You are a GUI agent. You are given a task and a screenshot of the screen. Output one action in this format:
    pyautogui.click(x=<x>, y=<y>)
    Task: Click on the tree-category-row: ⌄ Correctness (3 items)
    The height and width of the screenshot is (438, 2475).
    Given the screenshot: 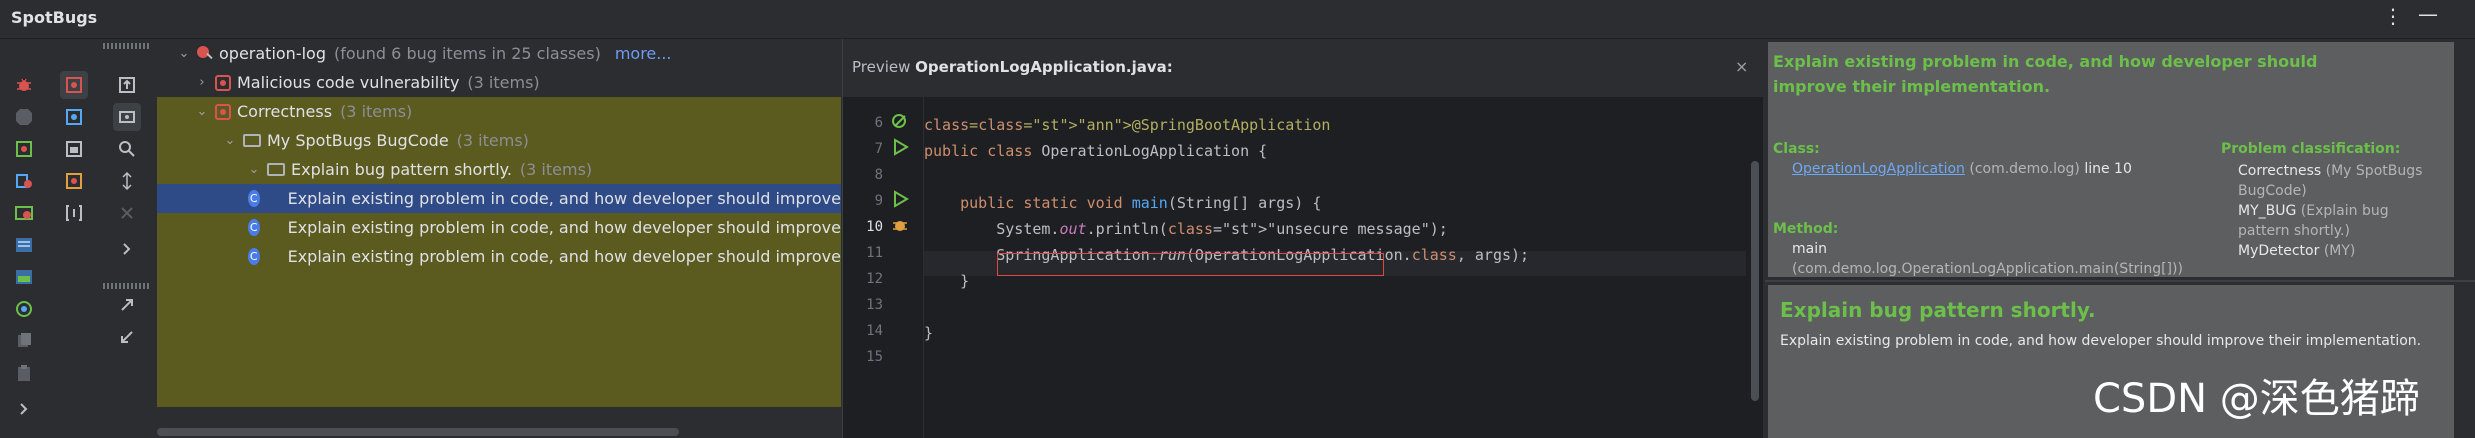 What is the action you would take?
    pyautogui.click(x=499, y=111)
    